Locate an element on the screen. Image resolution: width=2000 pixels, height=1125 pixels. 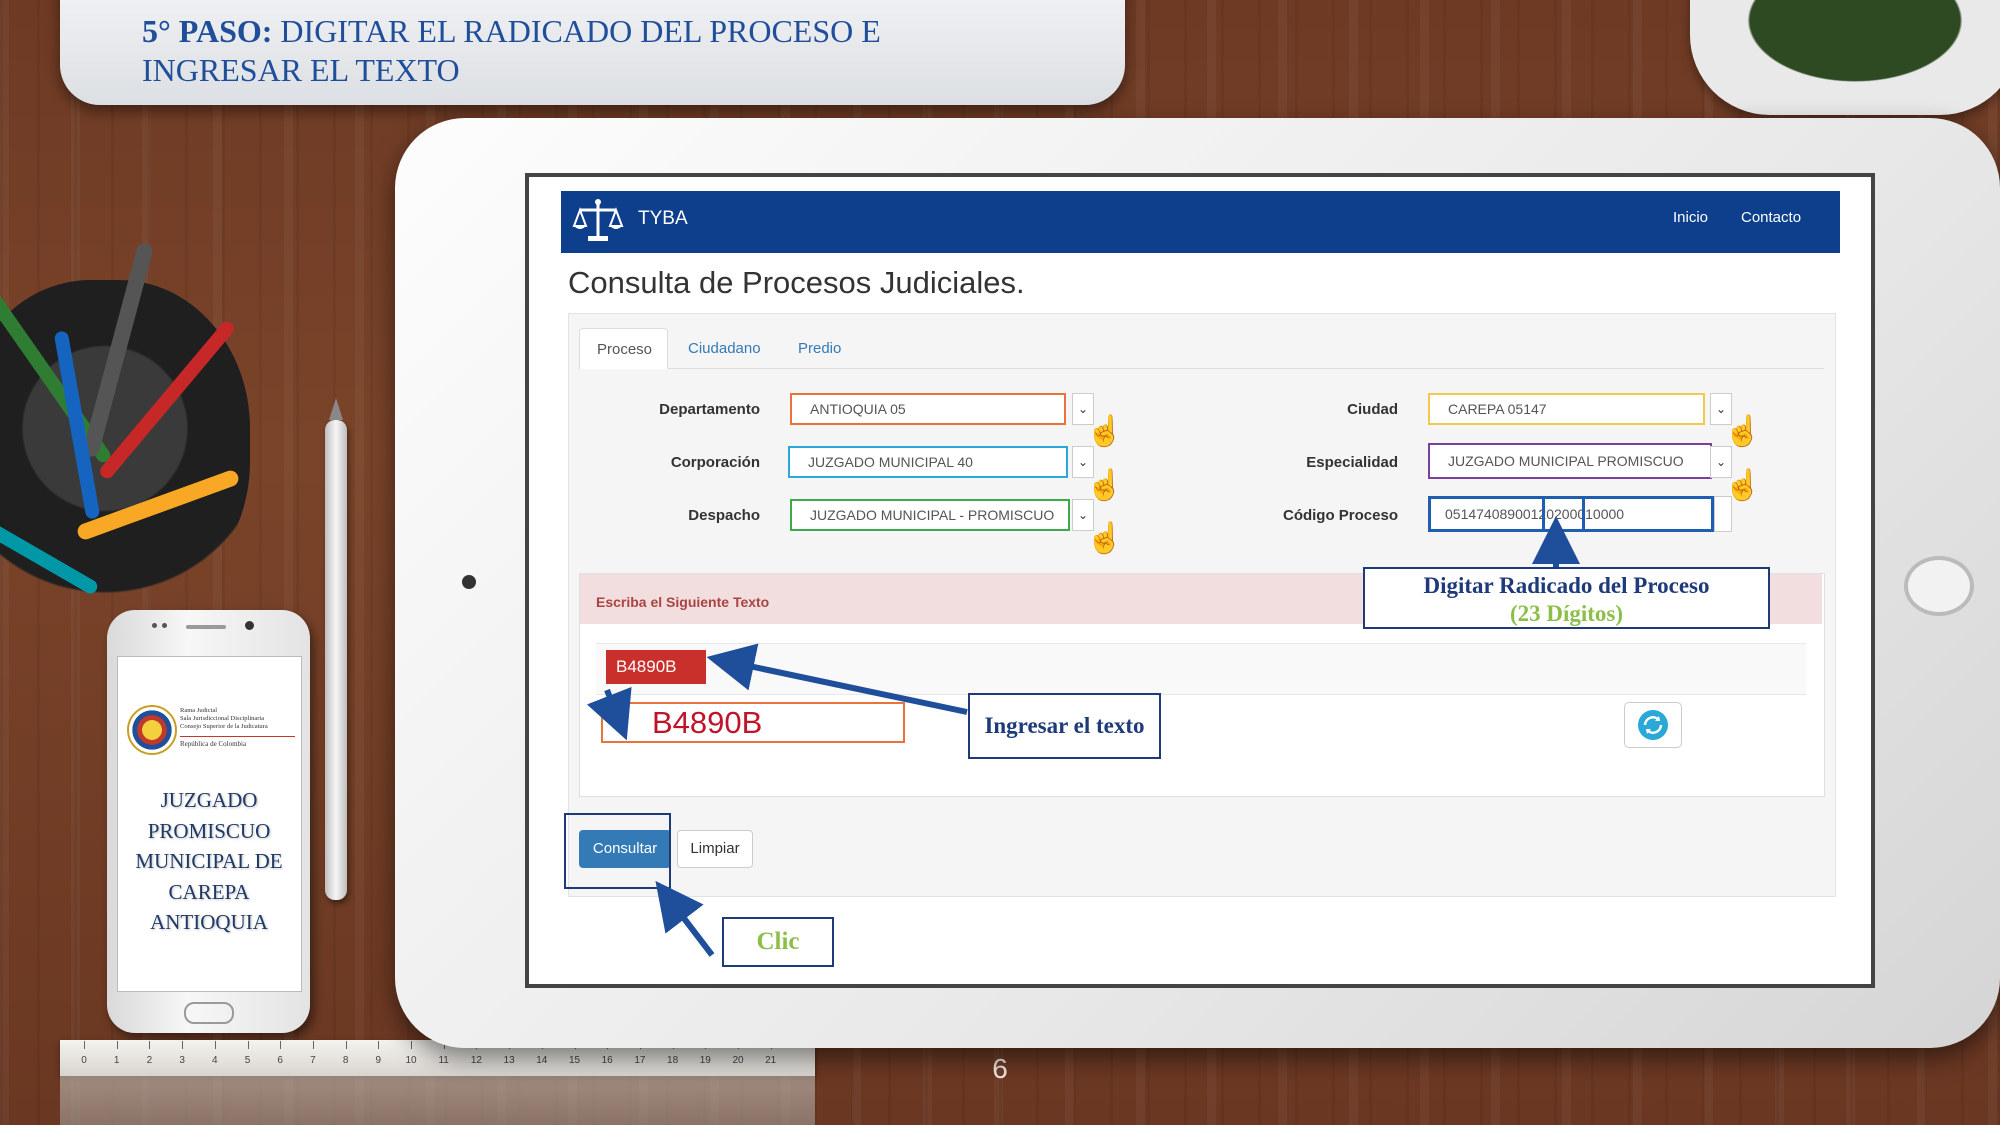
arrow-to-captcha-image is located at coordinates (837, 679).